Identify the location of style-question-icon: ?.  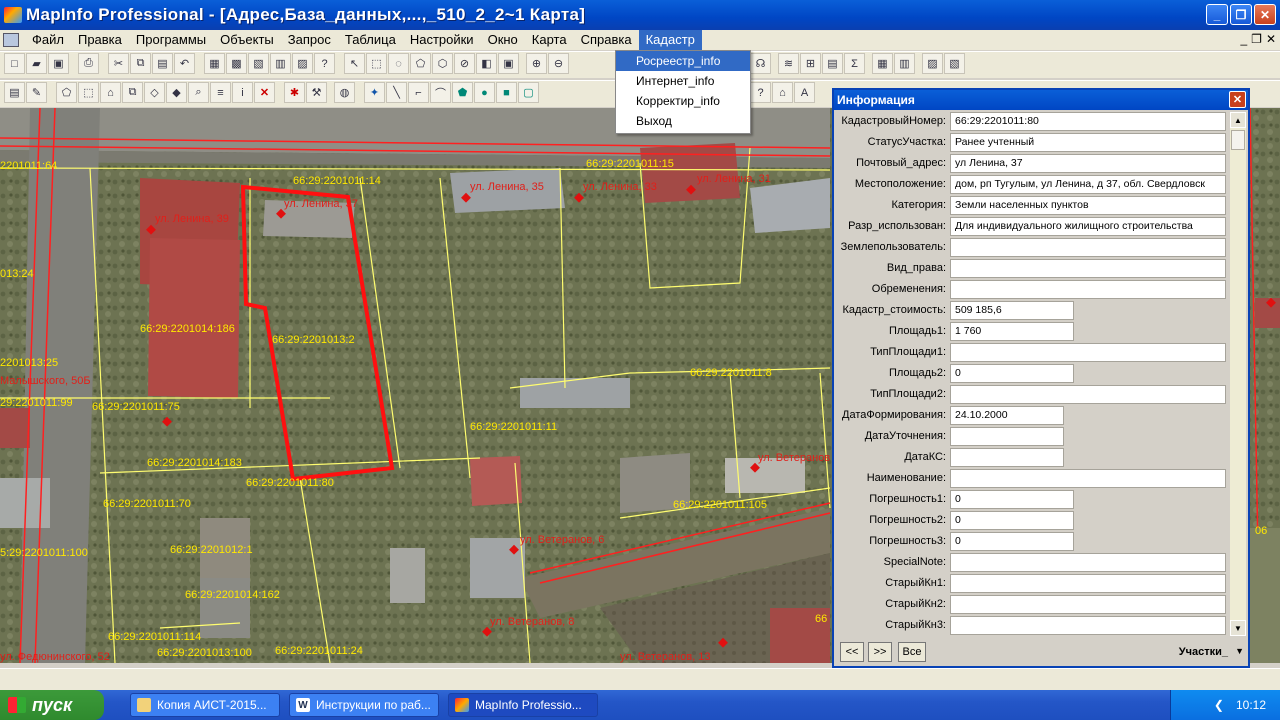
(760, 92).